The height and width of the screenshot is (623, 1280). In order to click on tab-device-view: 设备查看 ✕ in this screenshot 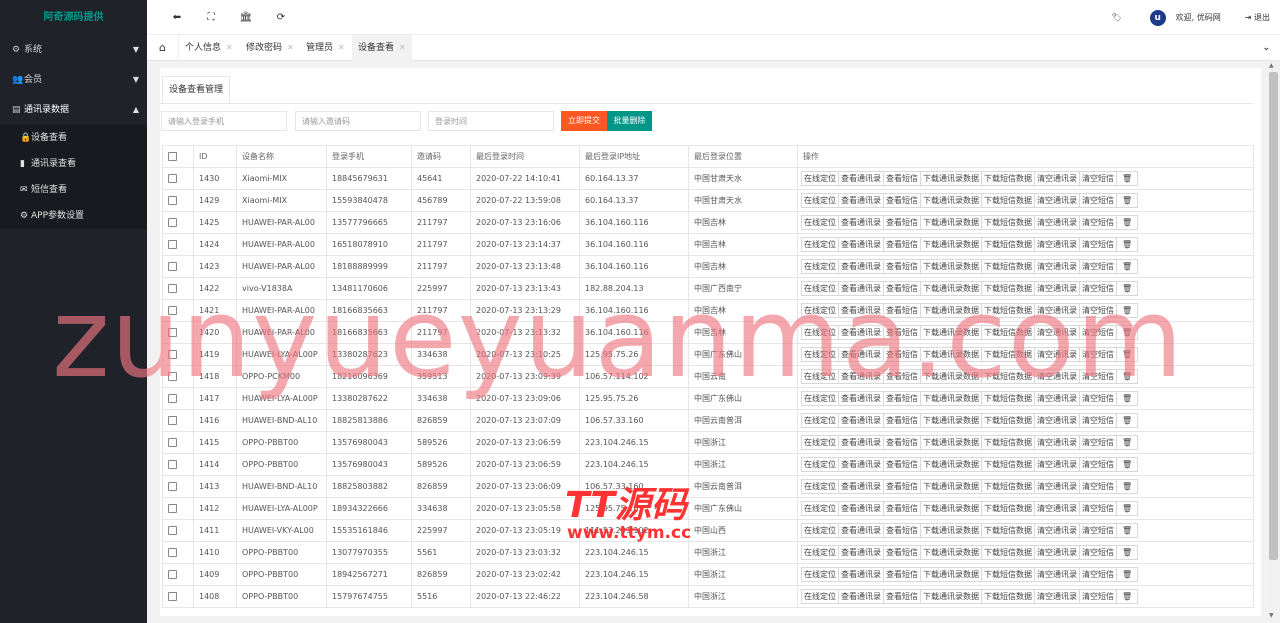, I will do `click(382, 48)`.